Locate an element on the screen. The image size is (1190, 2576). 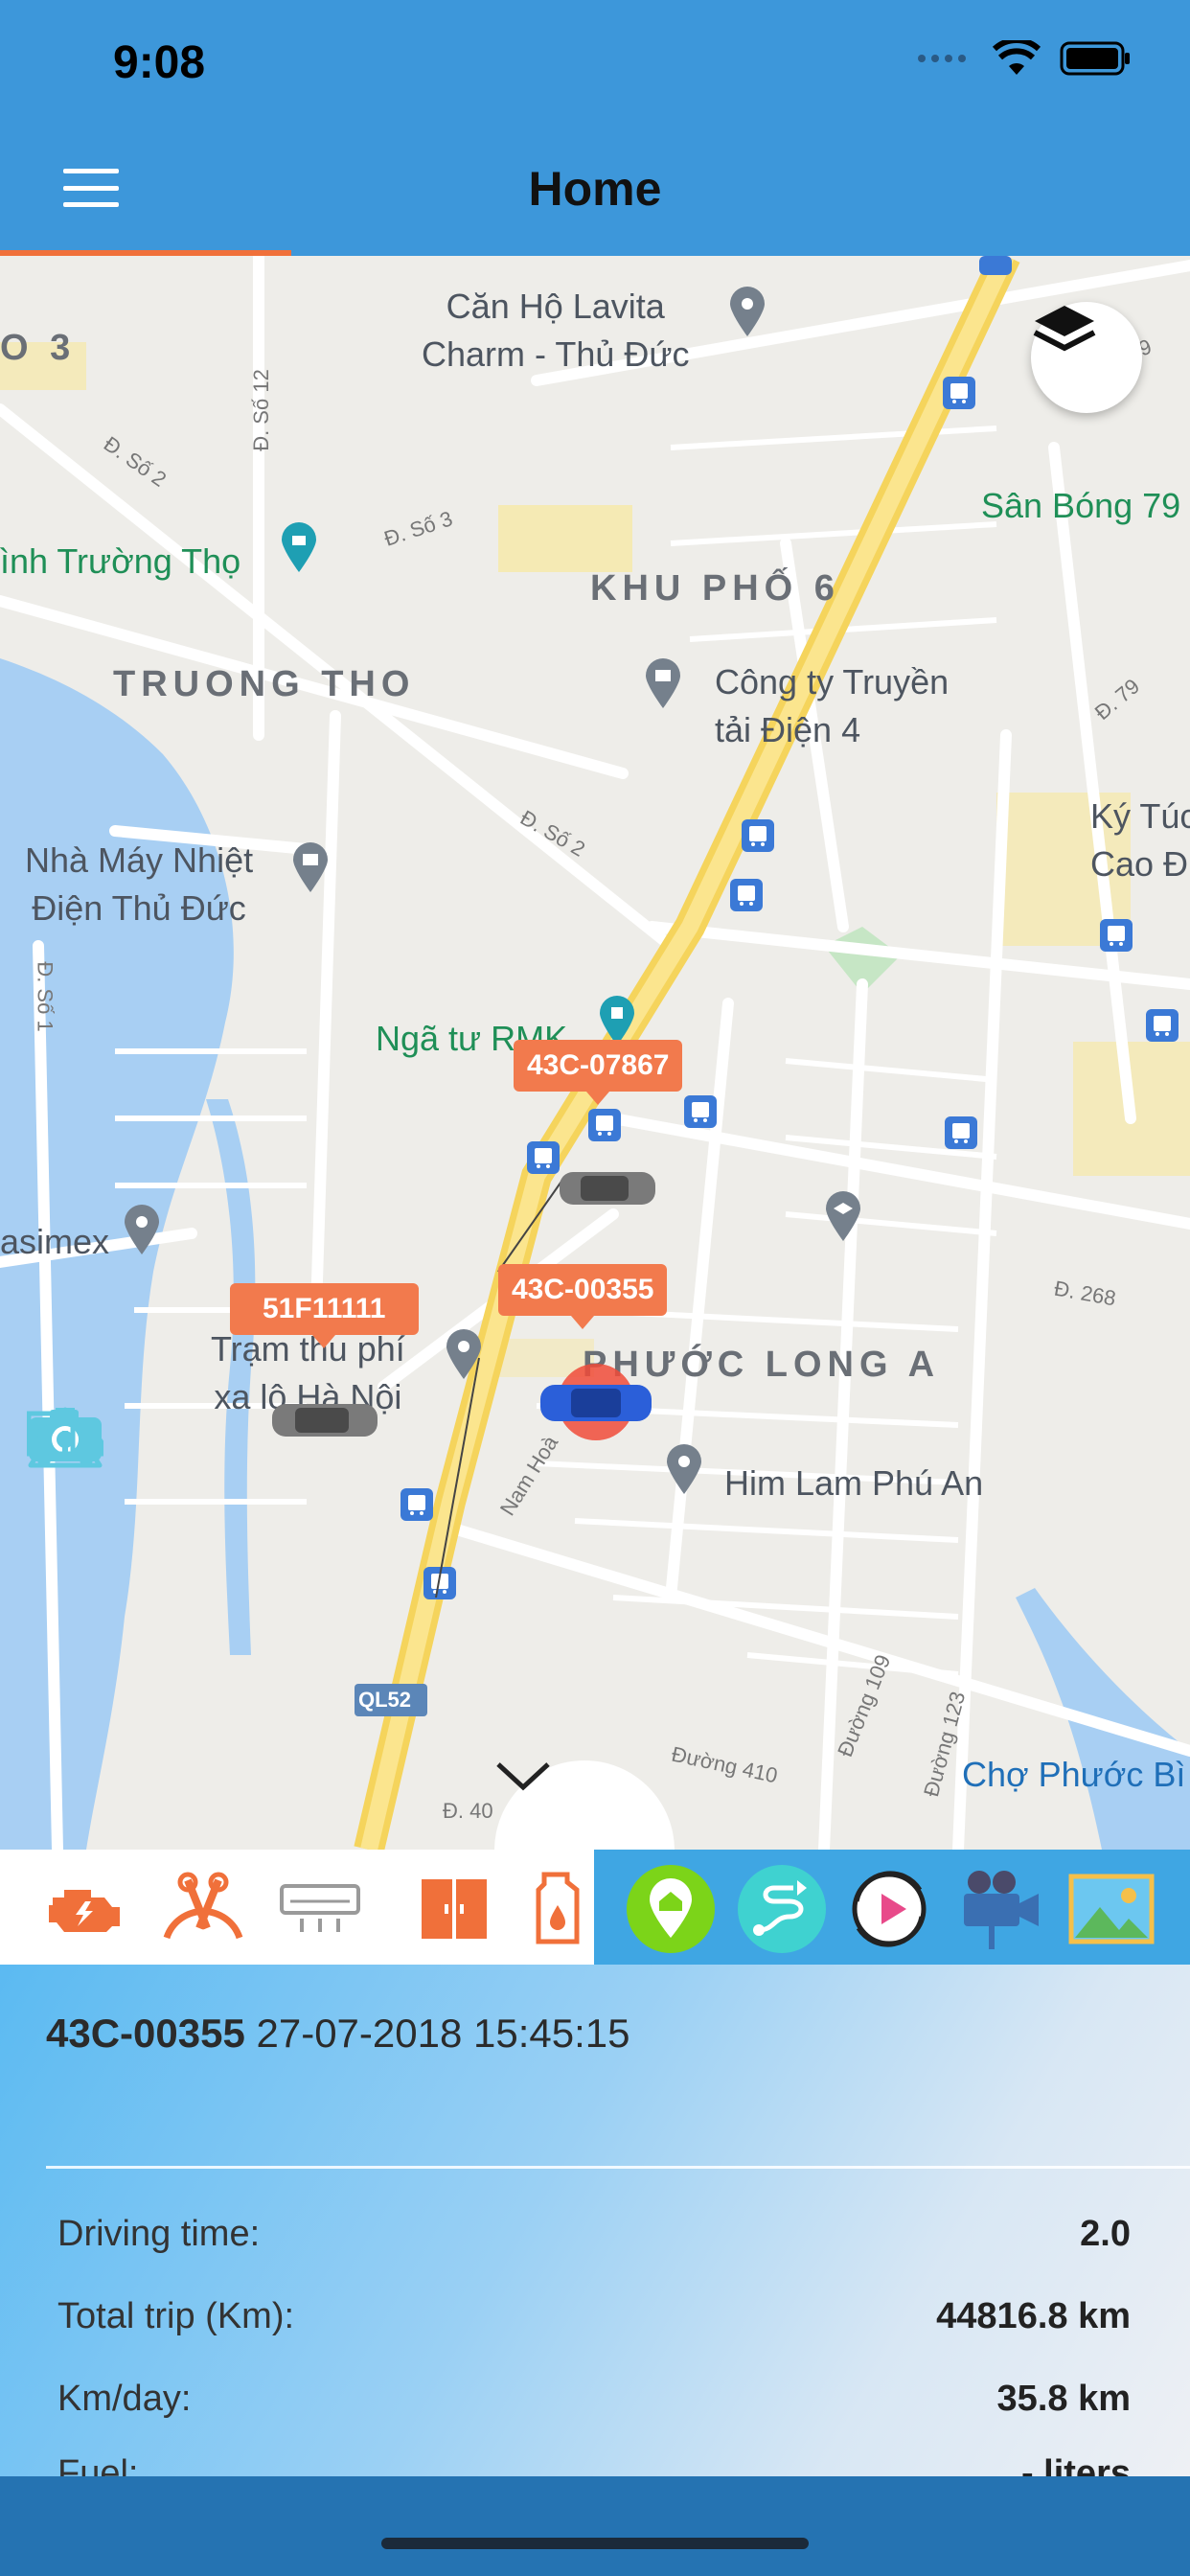
vehicle-timestamp: 27-07-2018 15:45:15 is located at coordinates (443, 2034).